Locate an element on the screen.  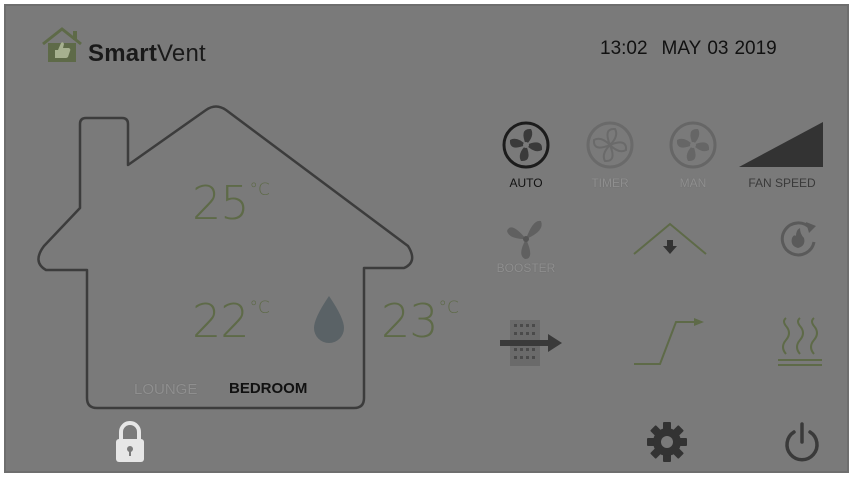
booster-label: BOOSTER is located at coordinates (526, 268).